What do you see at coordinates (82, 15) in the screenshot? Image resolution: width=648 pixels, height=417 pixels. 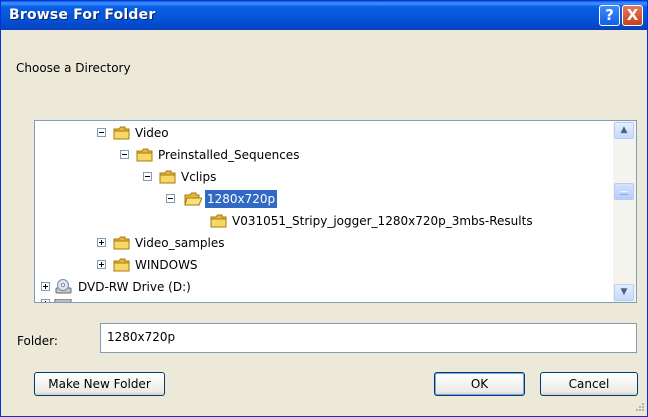 I see `window-title: Browse For Folder` at bounding box center [82, 15].